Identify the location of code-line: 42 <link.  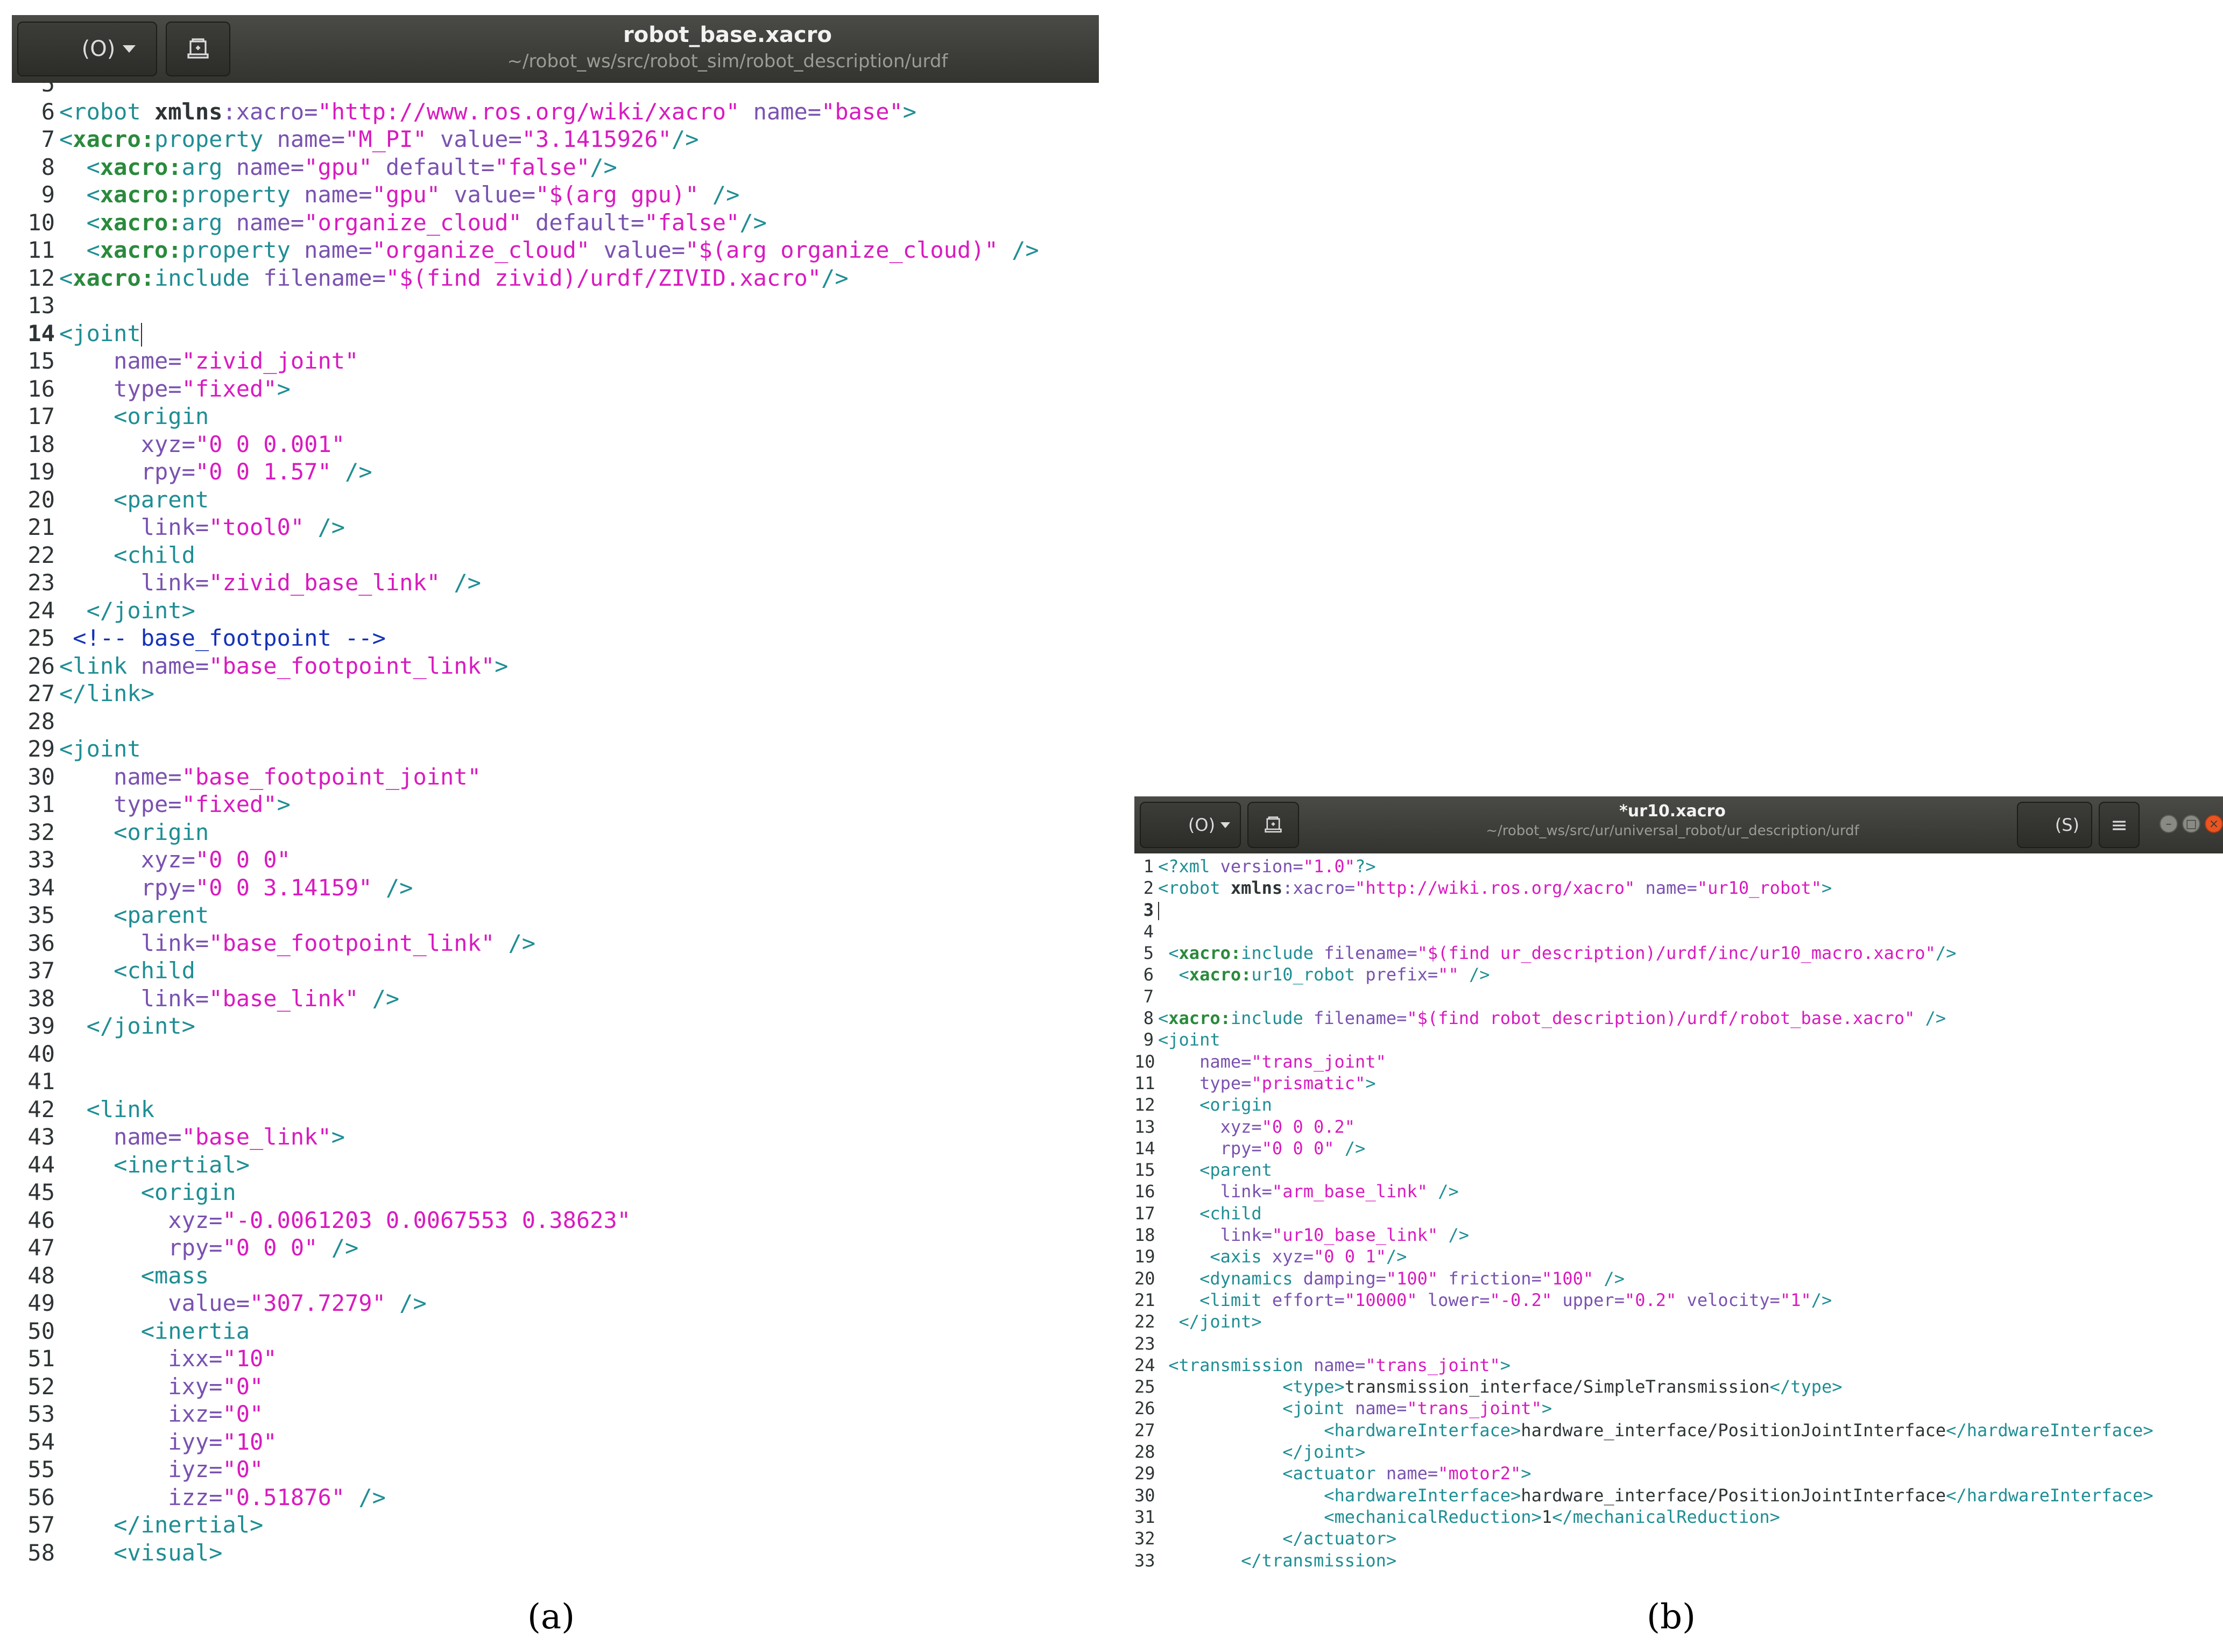
(556, 1110).